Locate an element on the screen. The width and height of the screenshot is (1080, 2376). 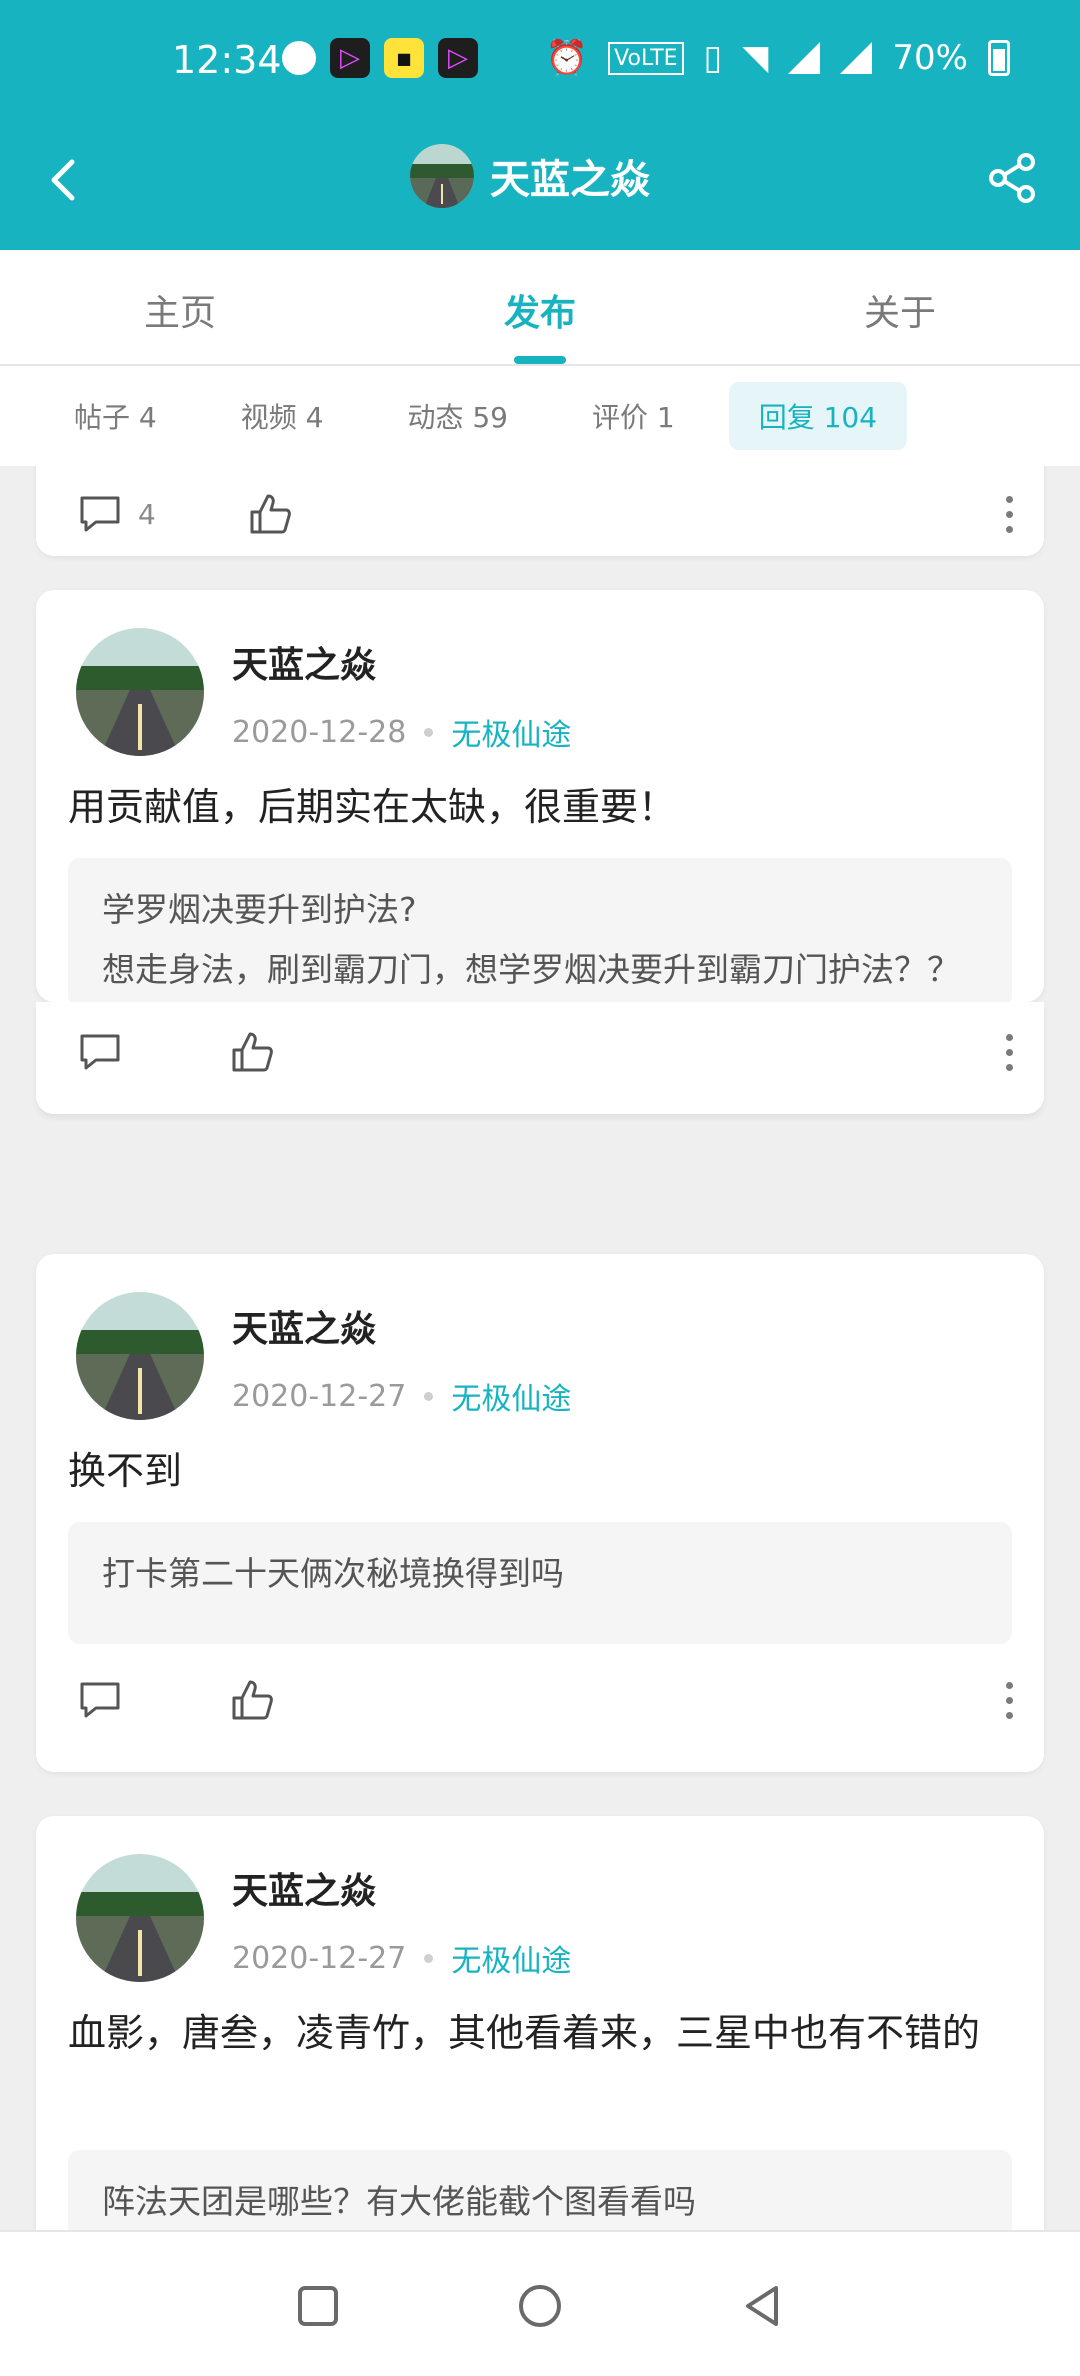
reply-content: 血影，唐叁，凌青竹，其他看着来，三星中也有不错的 is located at coordinates (540, 2033).